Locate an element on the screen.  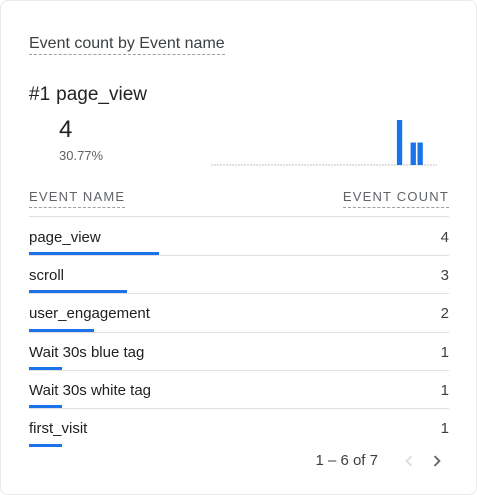
event-name-cell: first_visit is located at coordinates (58, 428).